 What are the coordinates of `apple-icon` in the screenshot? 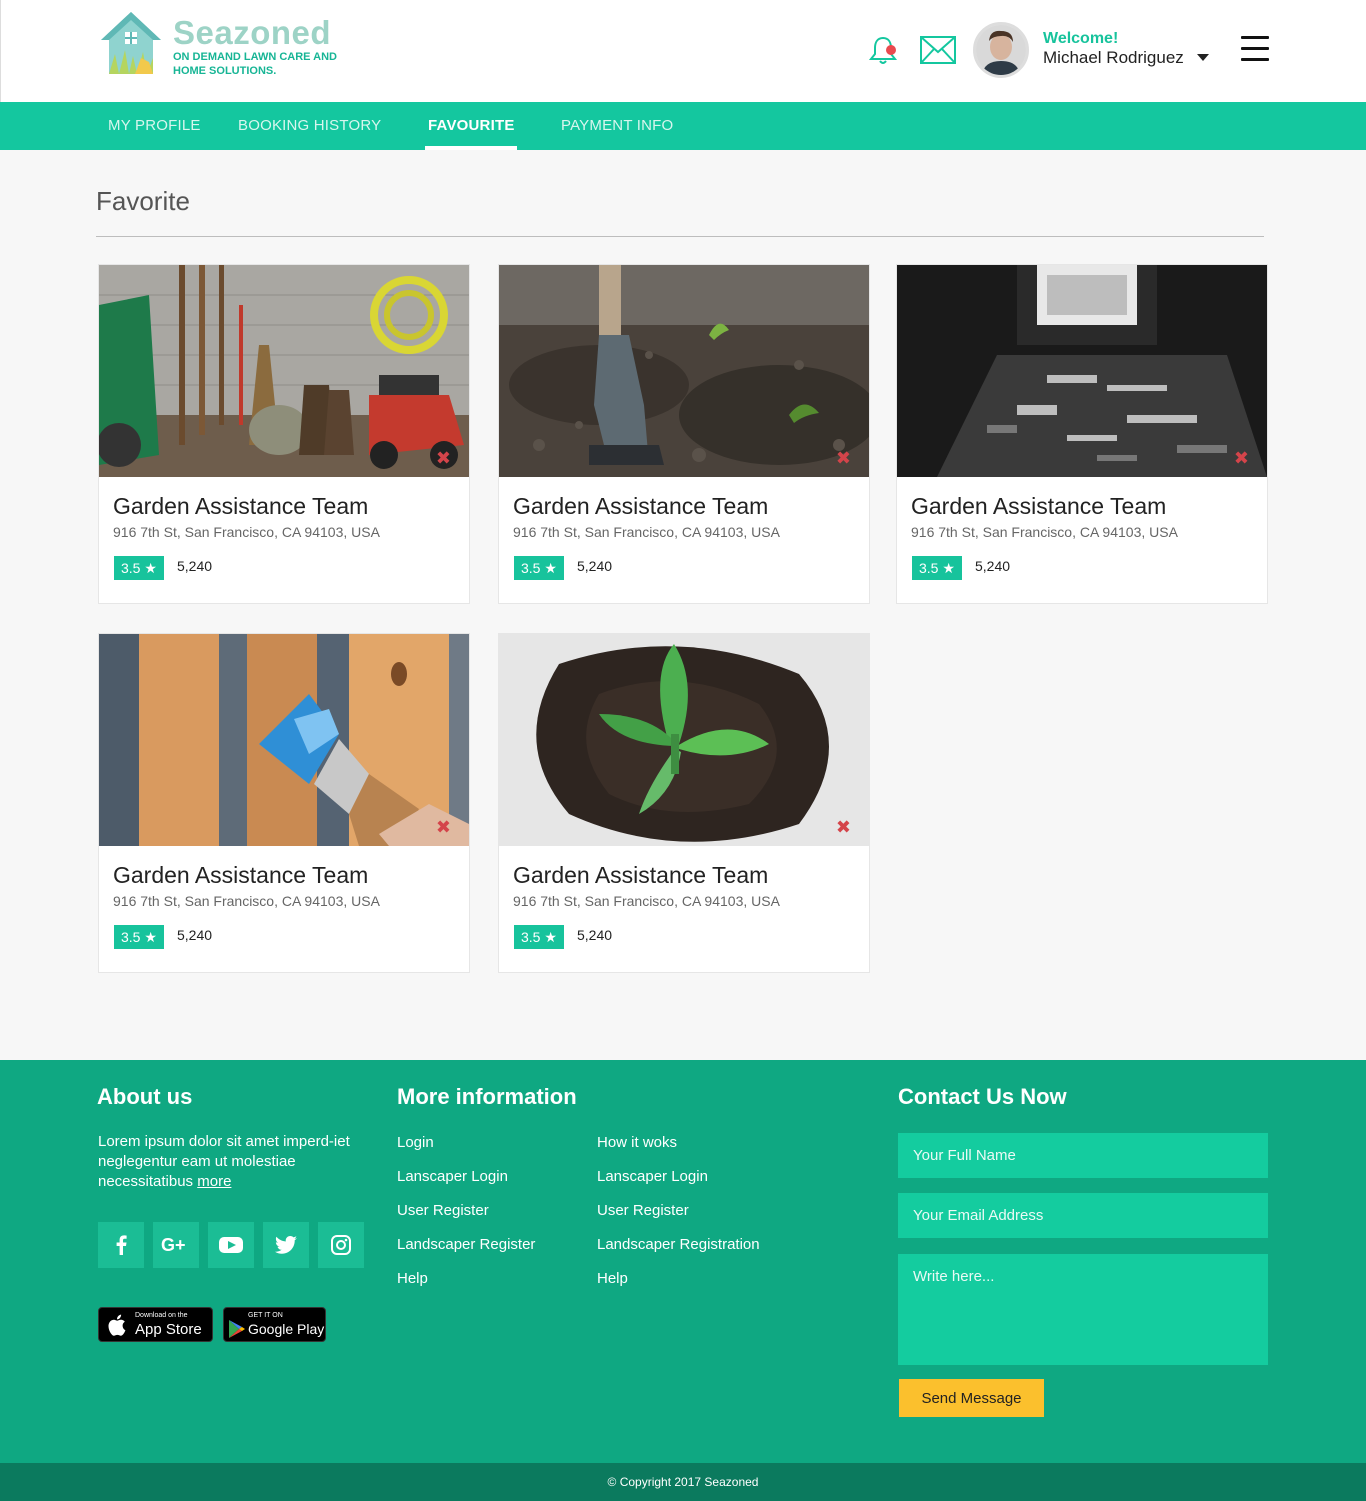 It's located at (117, 1325).